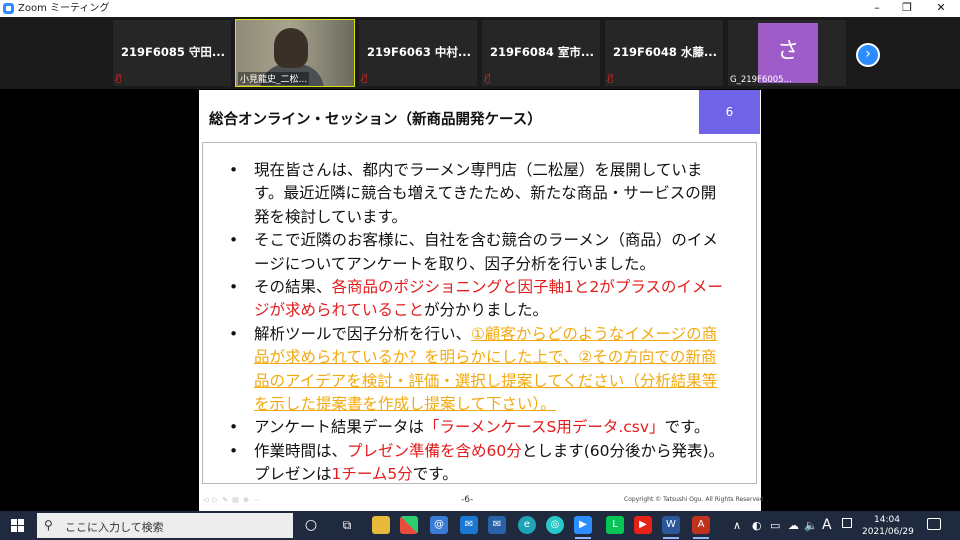 The image size is (960, 540). What do you see at coordinates (737, 525) in the screenshot?
I see `tray-chevron-icon: ∧` at bounding box center [737, 525].